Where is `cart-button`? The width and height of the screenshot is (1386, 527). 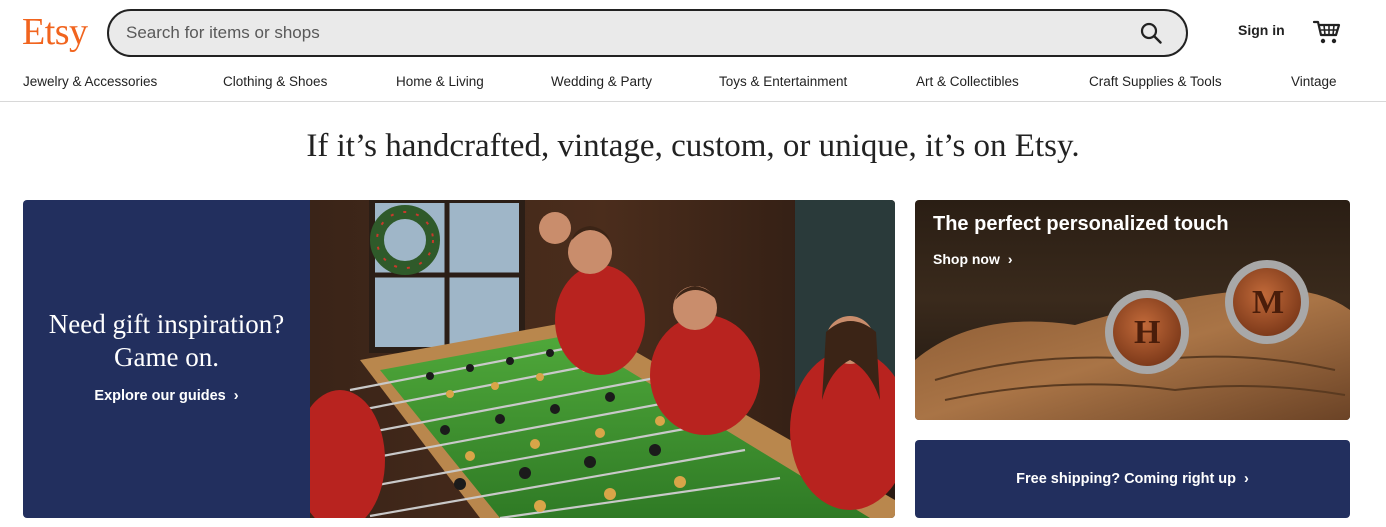 cart-button is located at coordinates (1327, 32).